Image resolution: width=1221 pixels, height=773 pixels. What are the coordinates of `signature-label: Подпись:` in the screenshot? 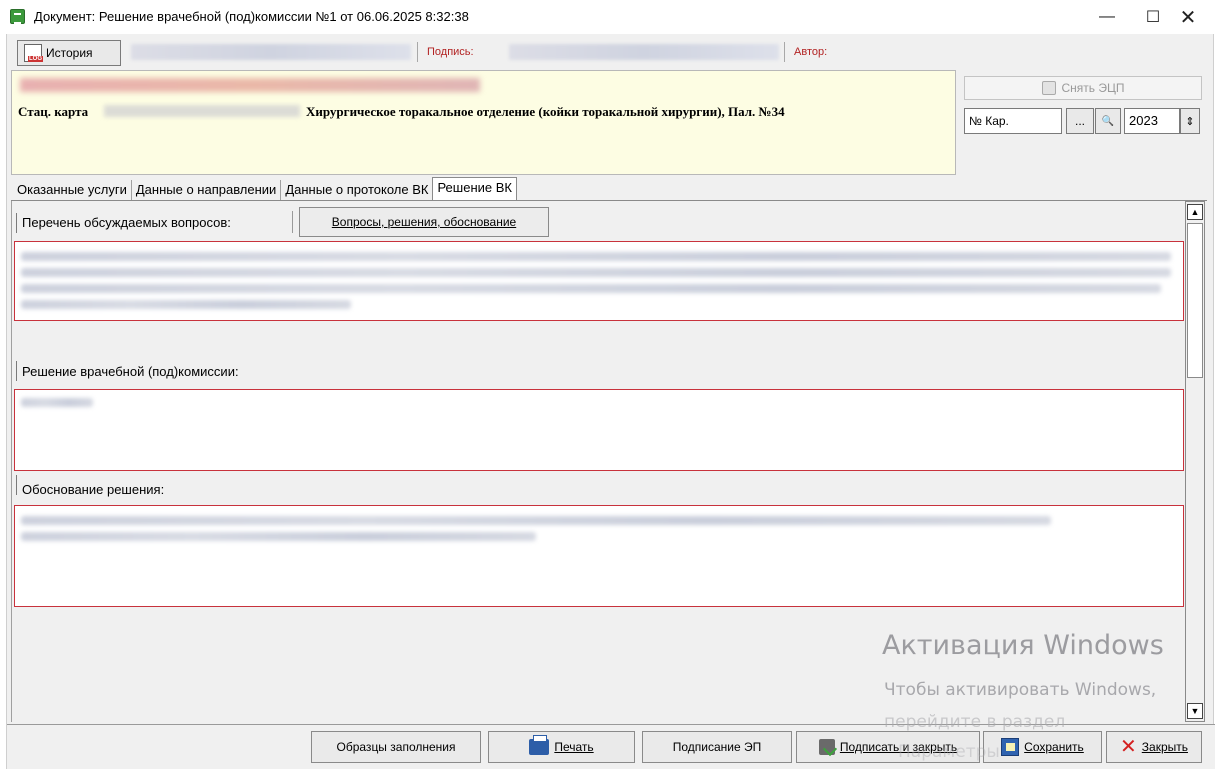 It's located at (450, 52).